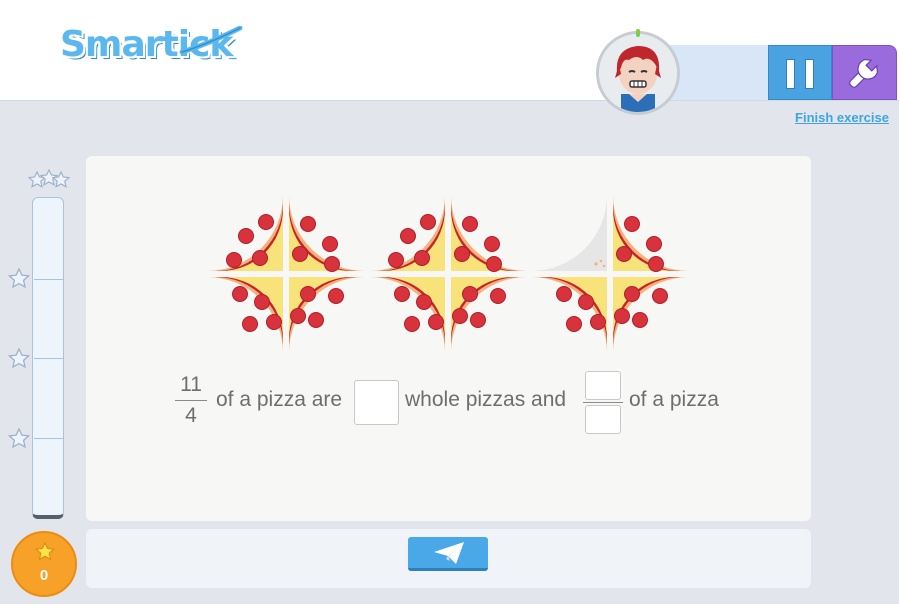 Image resolution: width=899 pixels, height=604 pixels. Describe the element at coordinates (603, 402) in the screenshot. I see `answer-fraction-bar` at that location.